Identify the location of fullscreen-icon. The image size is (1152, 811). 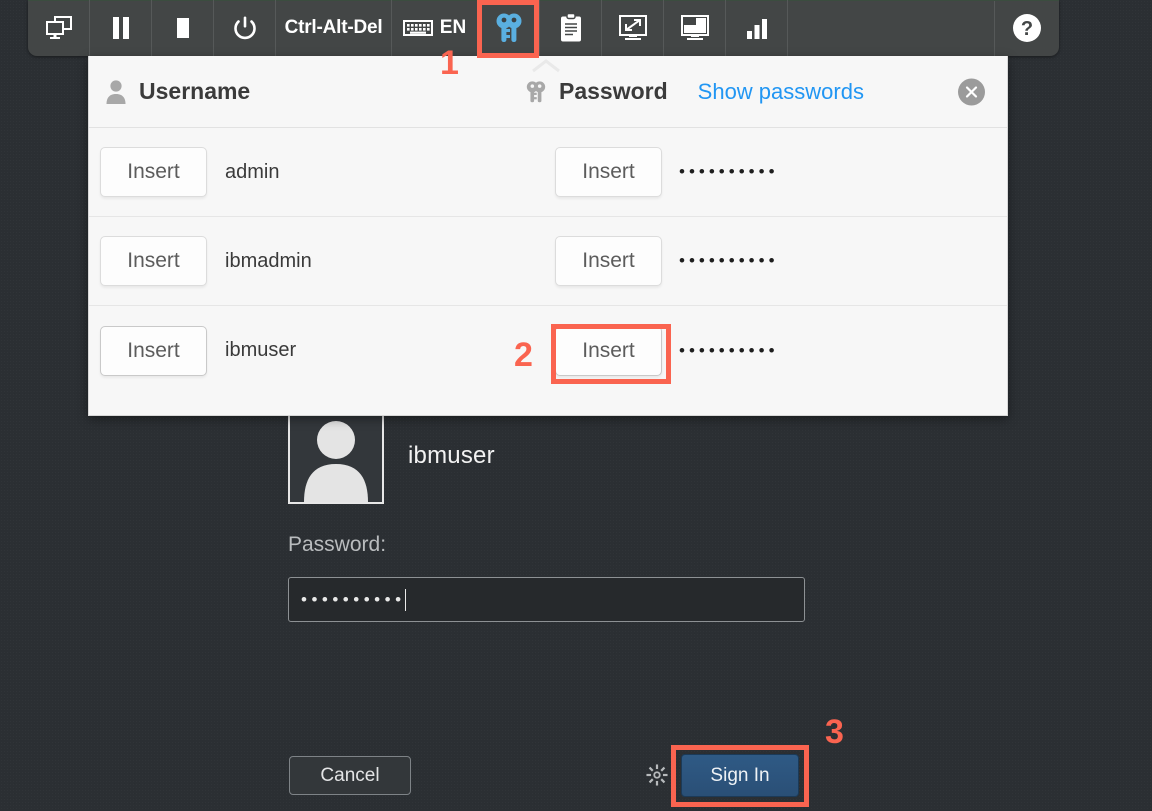
(632, 27).